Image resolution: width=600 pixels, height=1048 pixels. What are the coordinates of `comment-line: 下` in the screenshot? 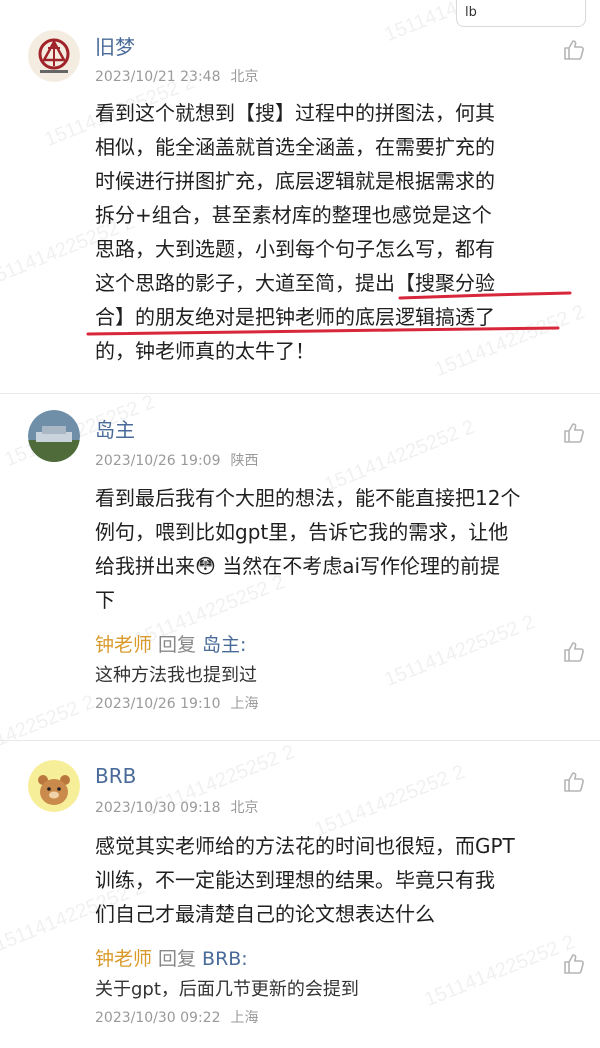 It's located at (105, 600).